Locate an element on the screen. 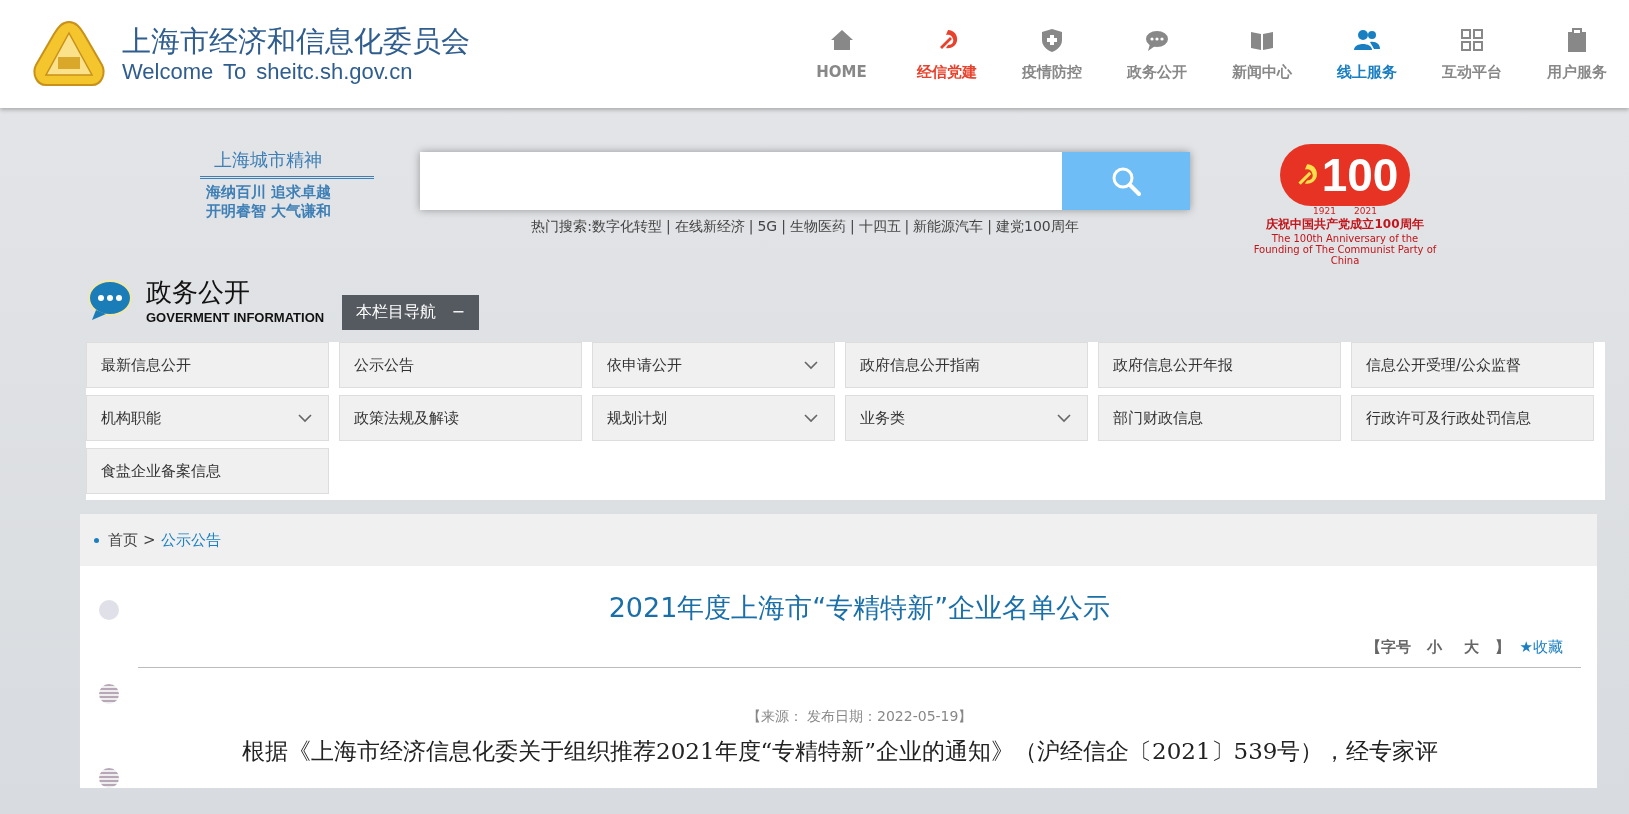  favorite-link: ★收藏 is located at coordinates (1541, 647).